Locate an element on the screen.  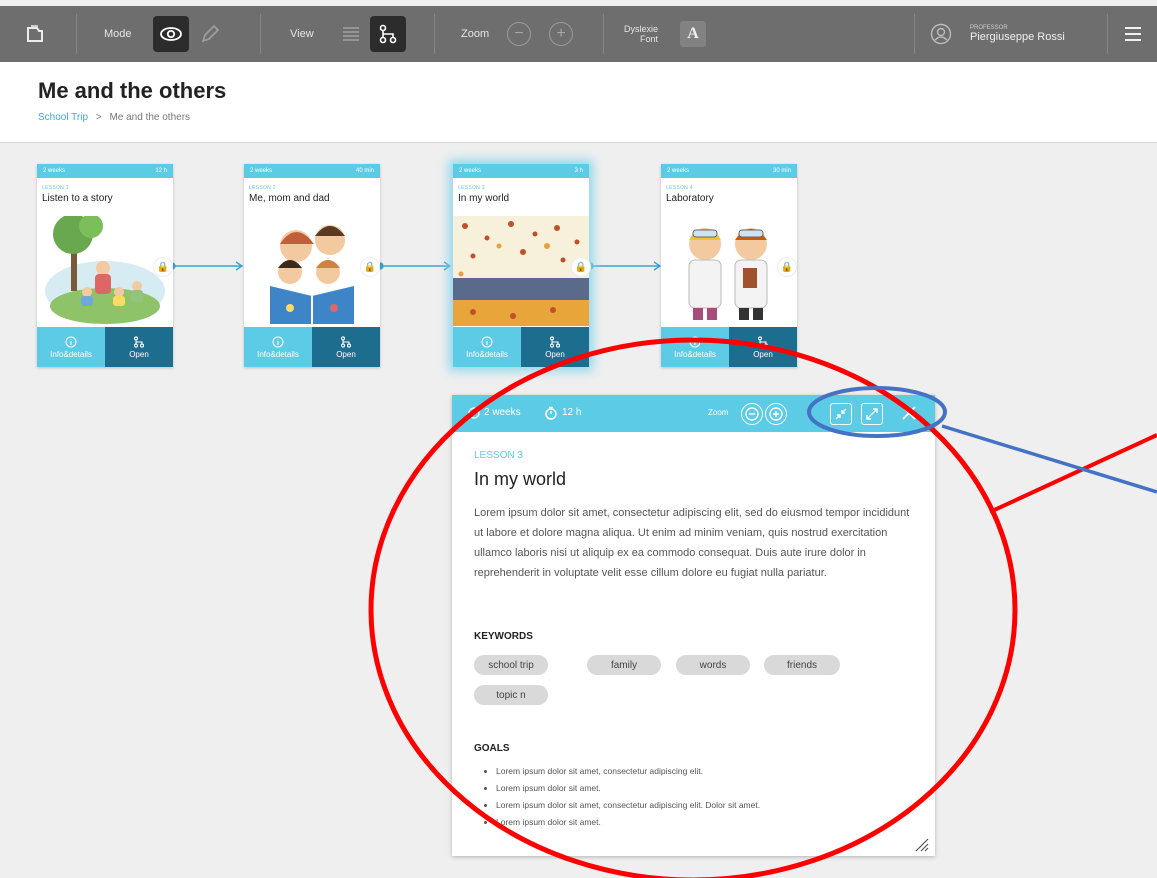
card-lesson-label: LESSON 4 is located at coordinates (679, 188).